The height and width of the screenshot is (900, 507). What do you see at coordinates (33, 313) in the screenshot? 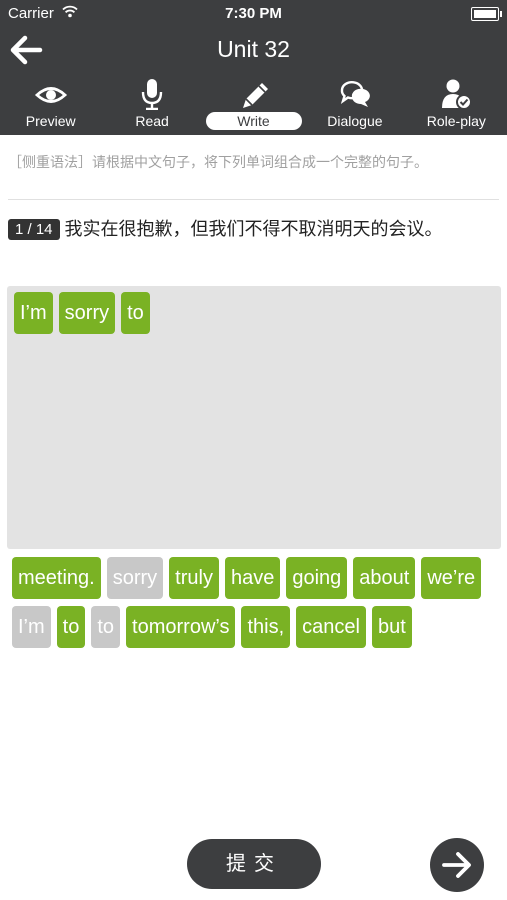
I see `answer-word-chip: I’m` at bounding box center [33, 313].